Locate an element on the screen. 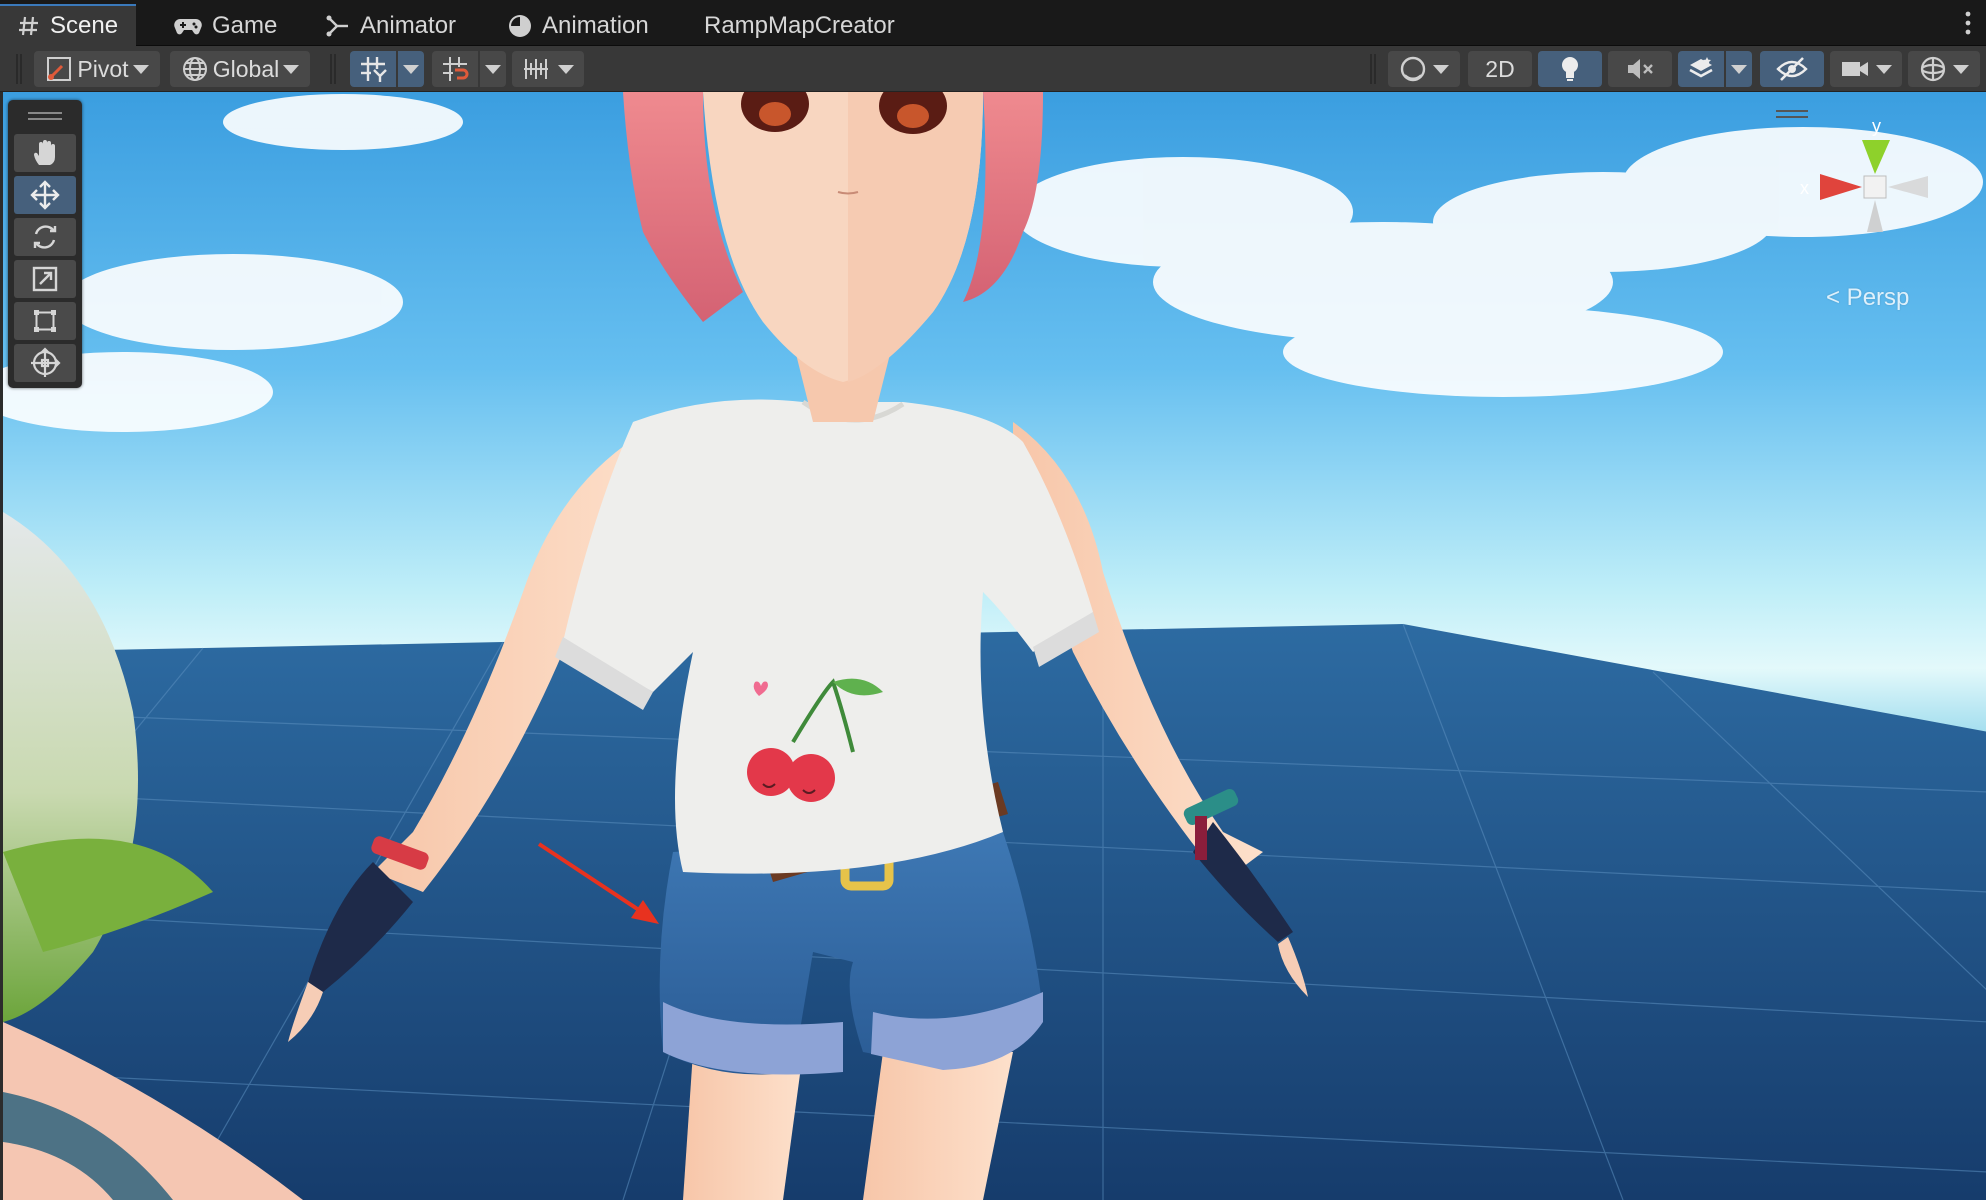  rotate-icon is located at coordinates (45, 237).